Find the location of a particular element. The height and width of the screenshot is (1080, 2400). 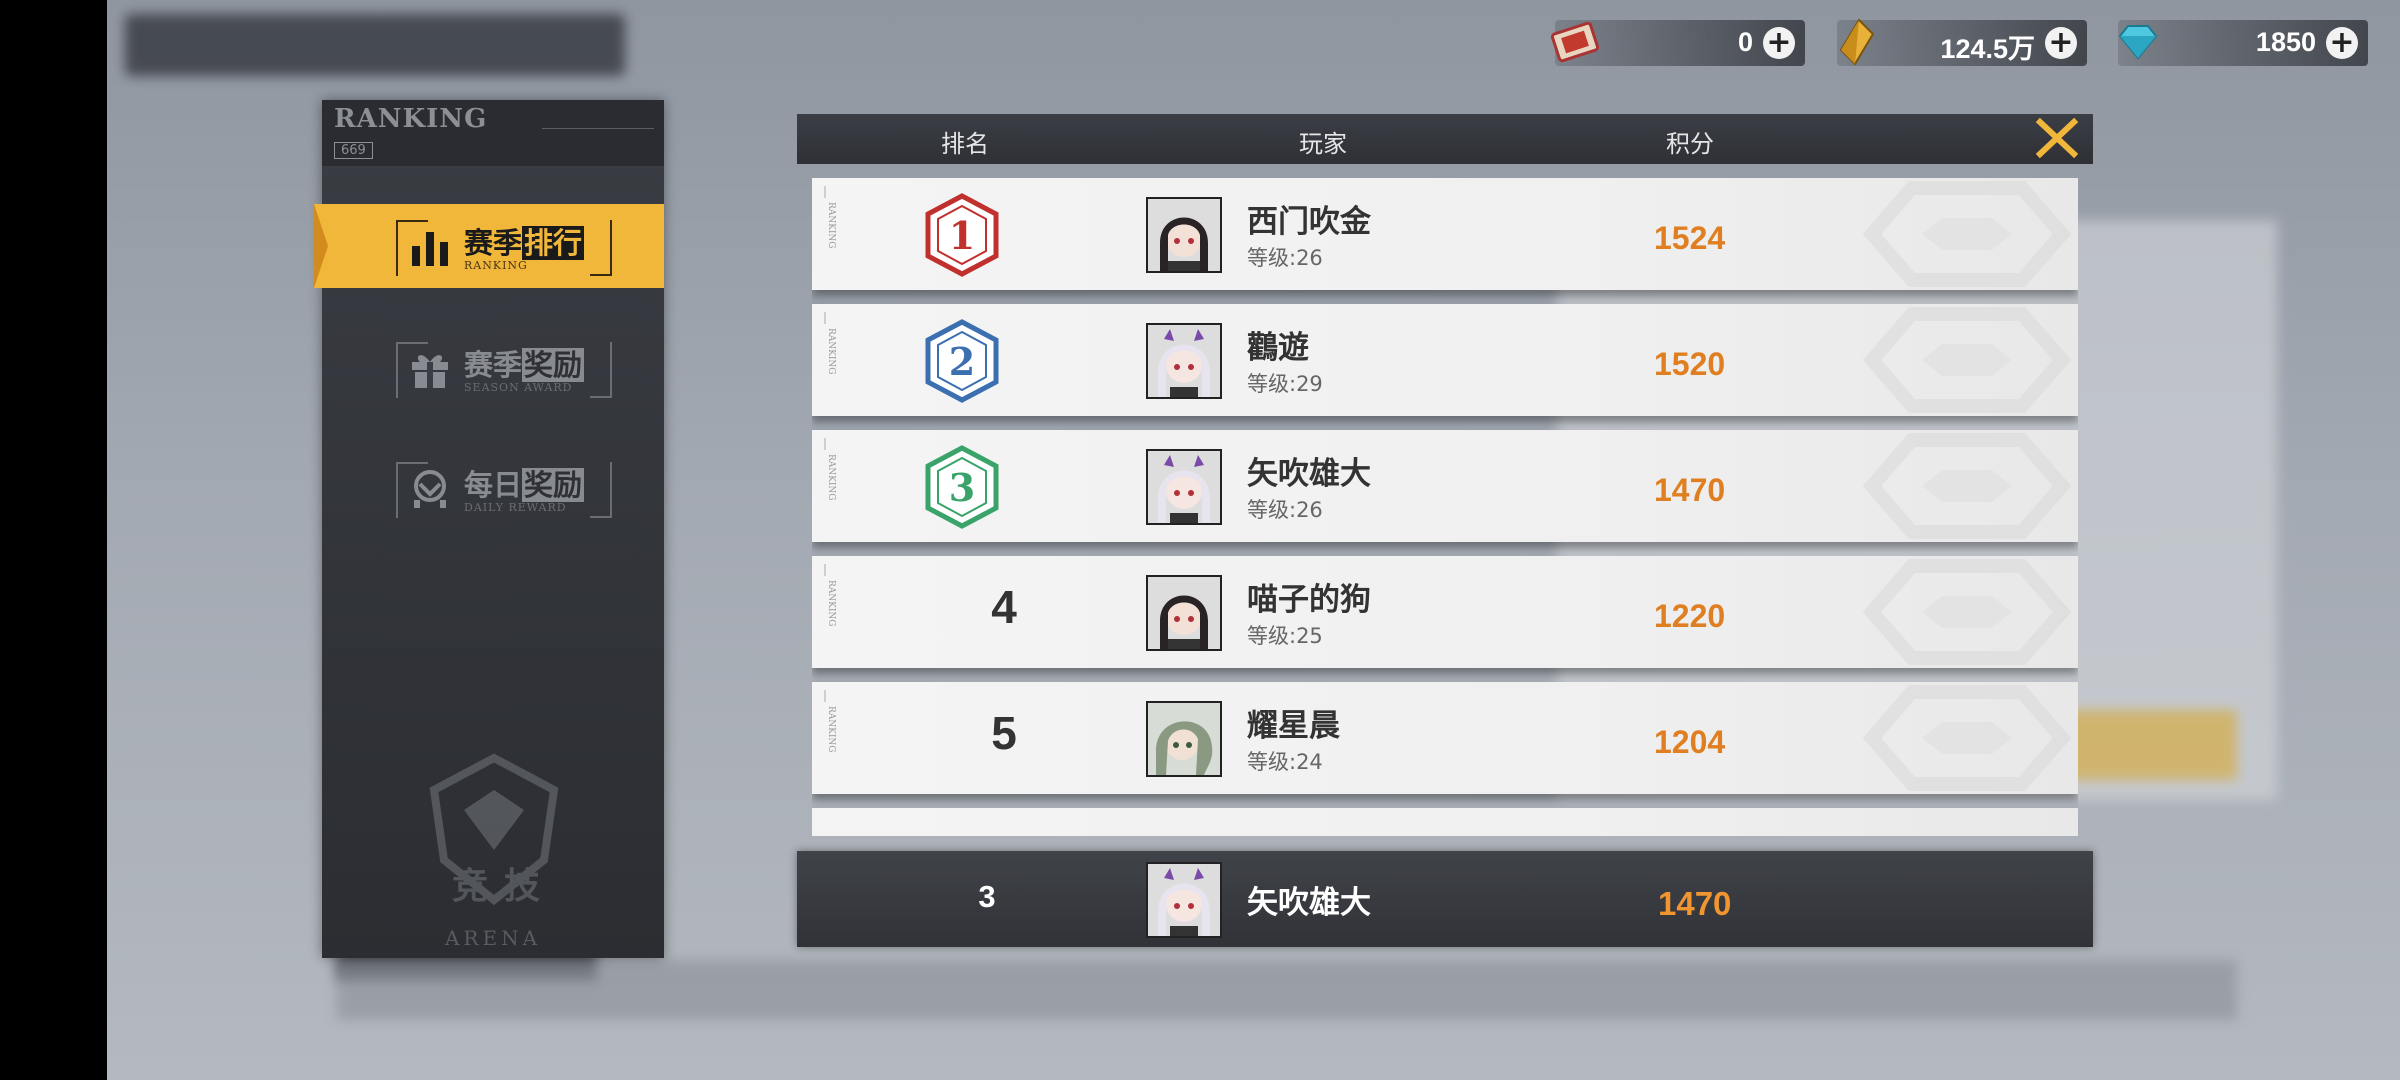

rank-2-badge-icon: 2 is located at coordinates (962, 361).